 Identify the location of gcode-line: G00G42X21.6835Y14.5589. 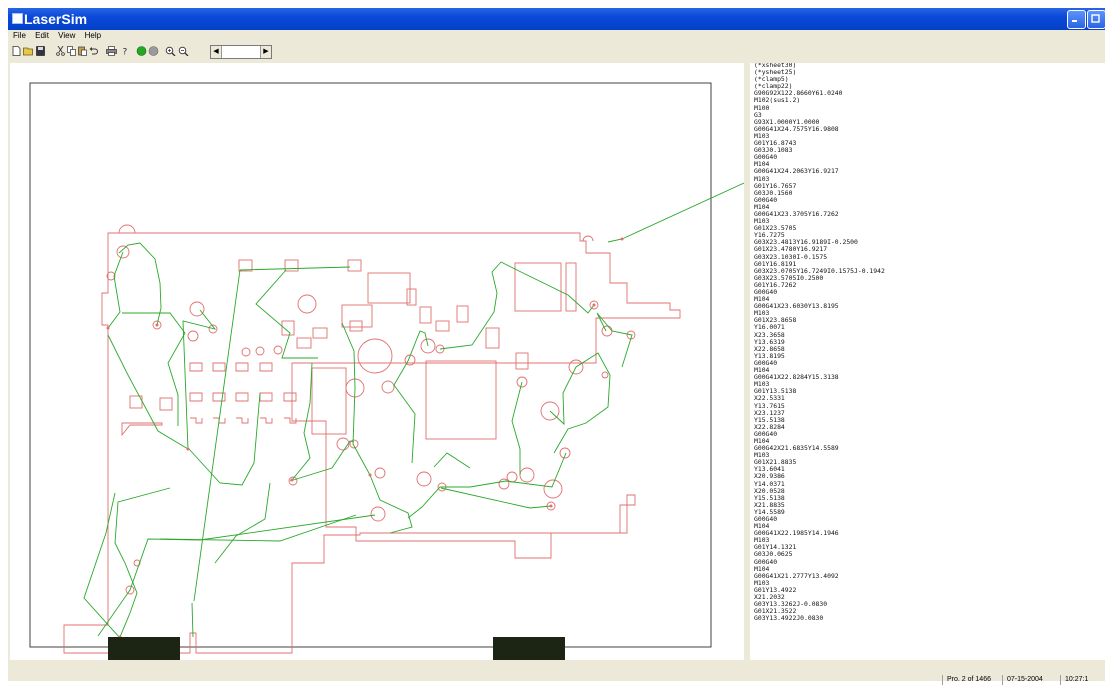
(796, 448).